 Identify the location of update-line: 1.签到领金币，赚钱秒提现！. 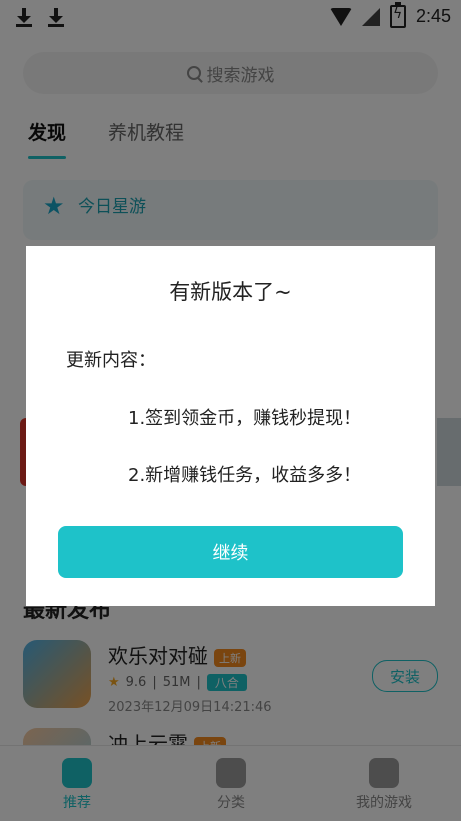
(245, 418).